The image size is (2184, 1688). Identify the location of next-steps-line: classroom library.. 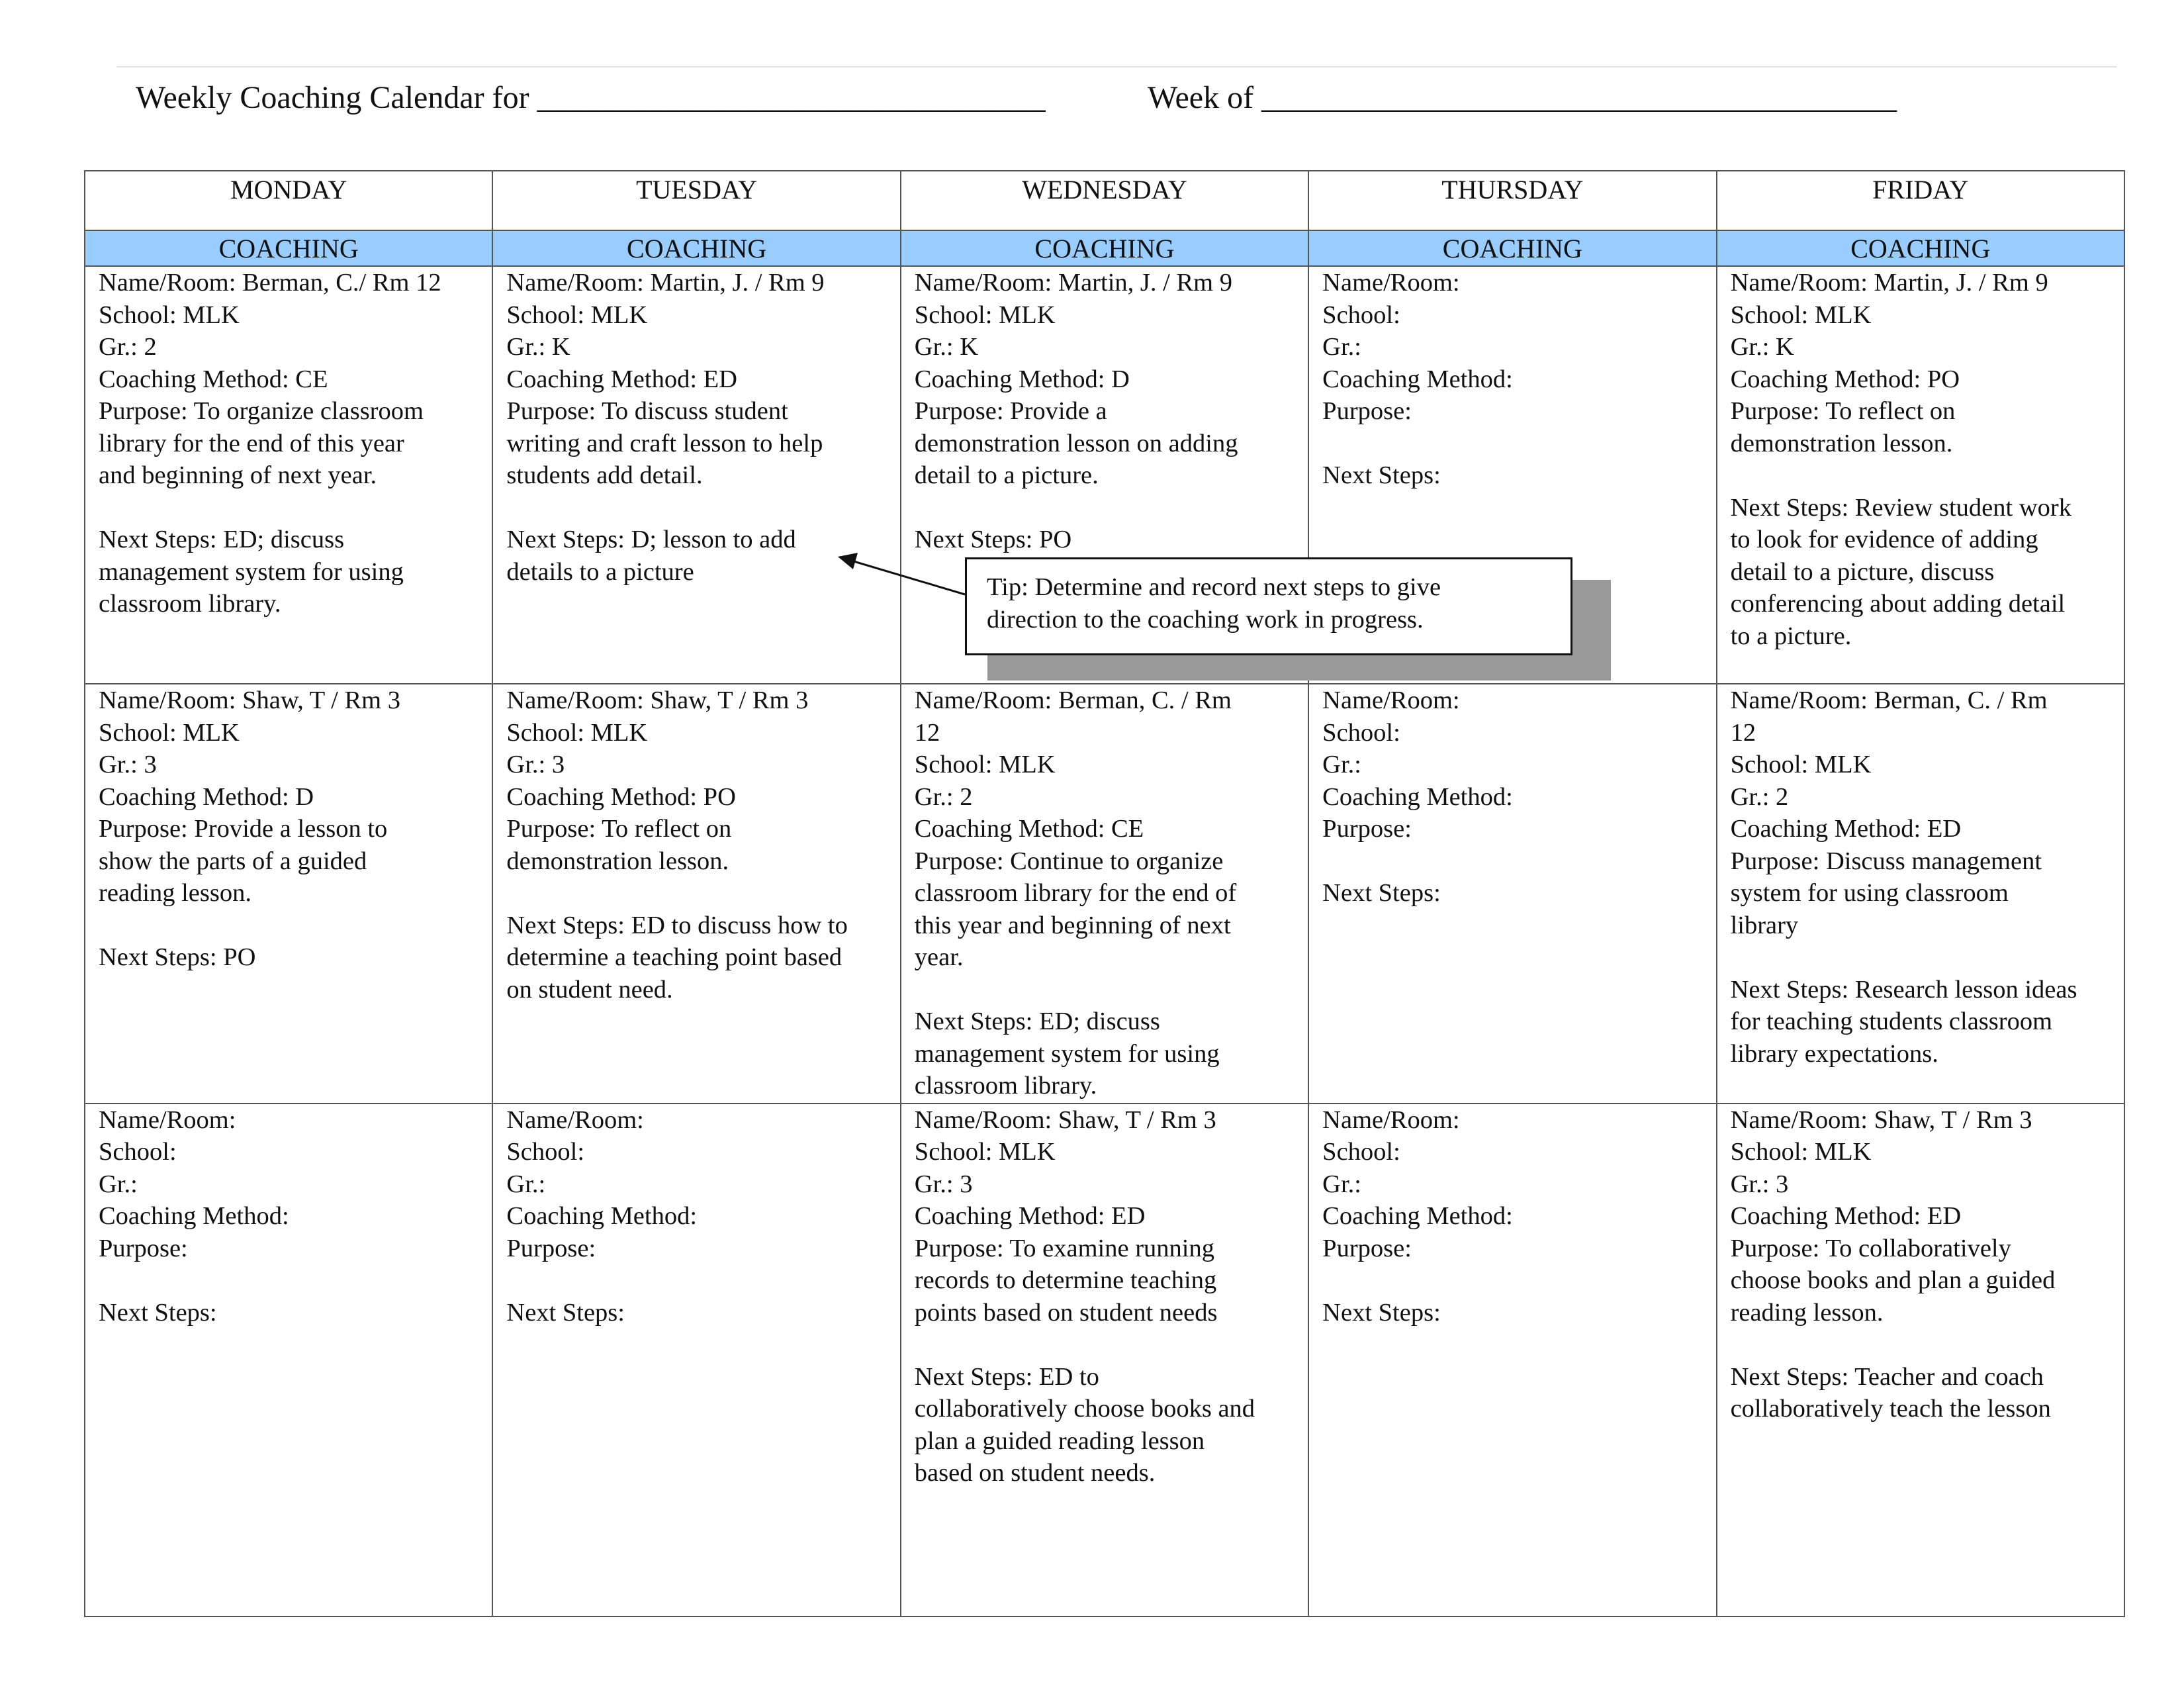
(1005, 1086).